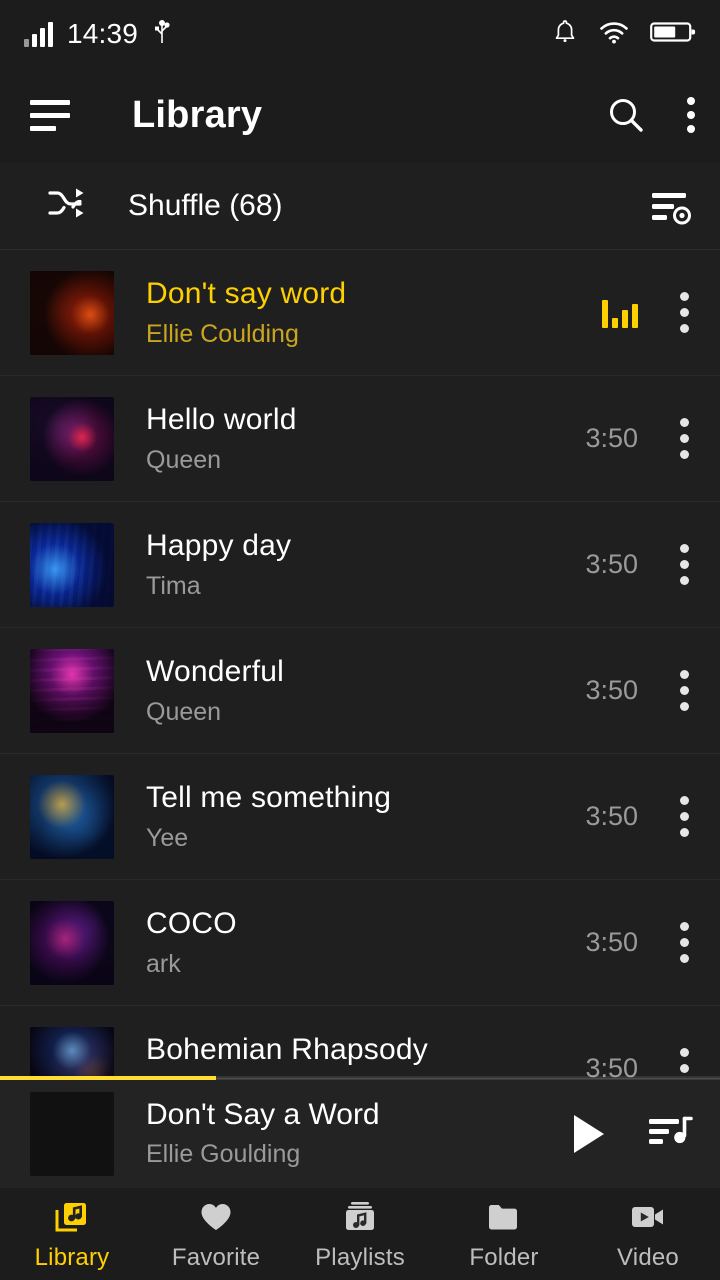  What do you see at coordinates (222, 333) in the screenshot?
I see `track-artist: Ellie Coulding` at bounding box center [222, 333].